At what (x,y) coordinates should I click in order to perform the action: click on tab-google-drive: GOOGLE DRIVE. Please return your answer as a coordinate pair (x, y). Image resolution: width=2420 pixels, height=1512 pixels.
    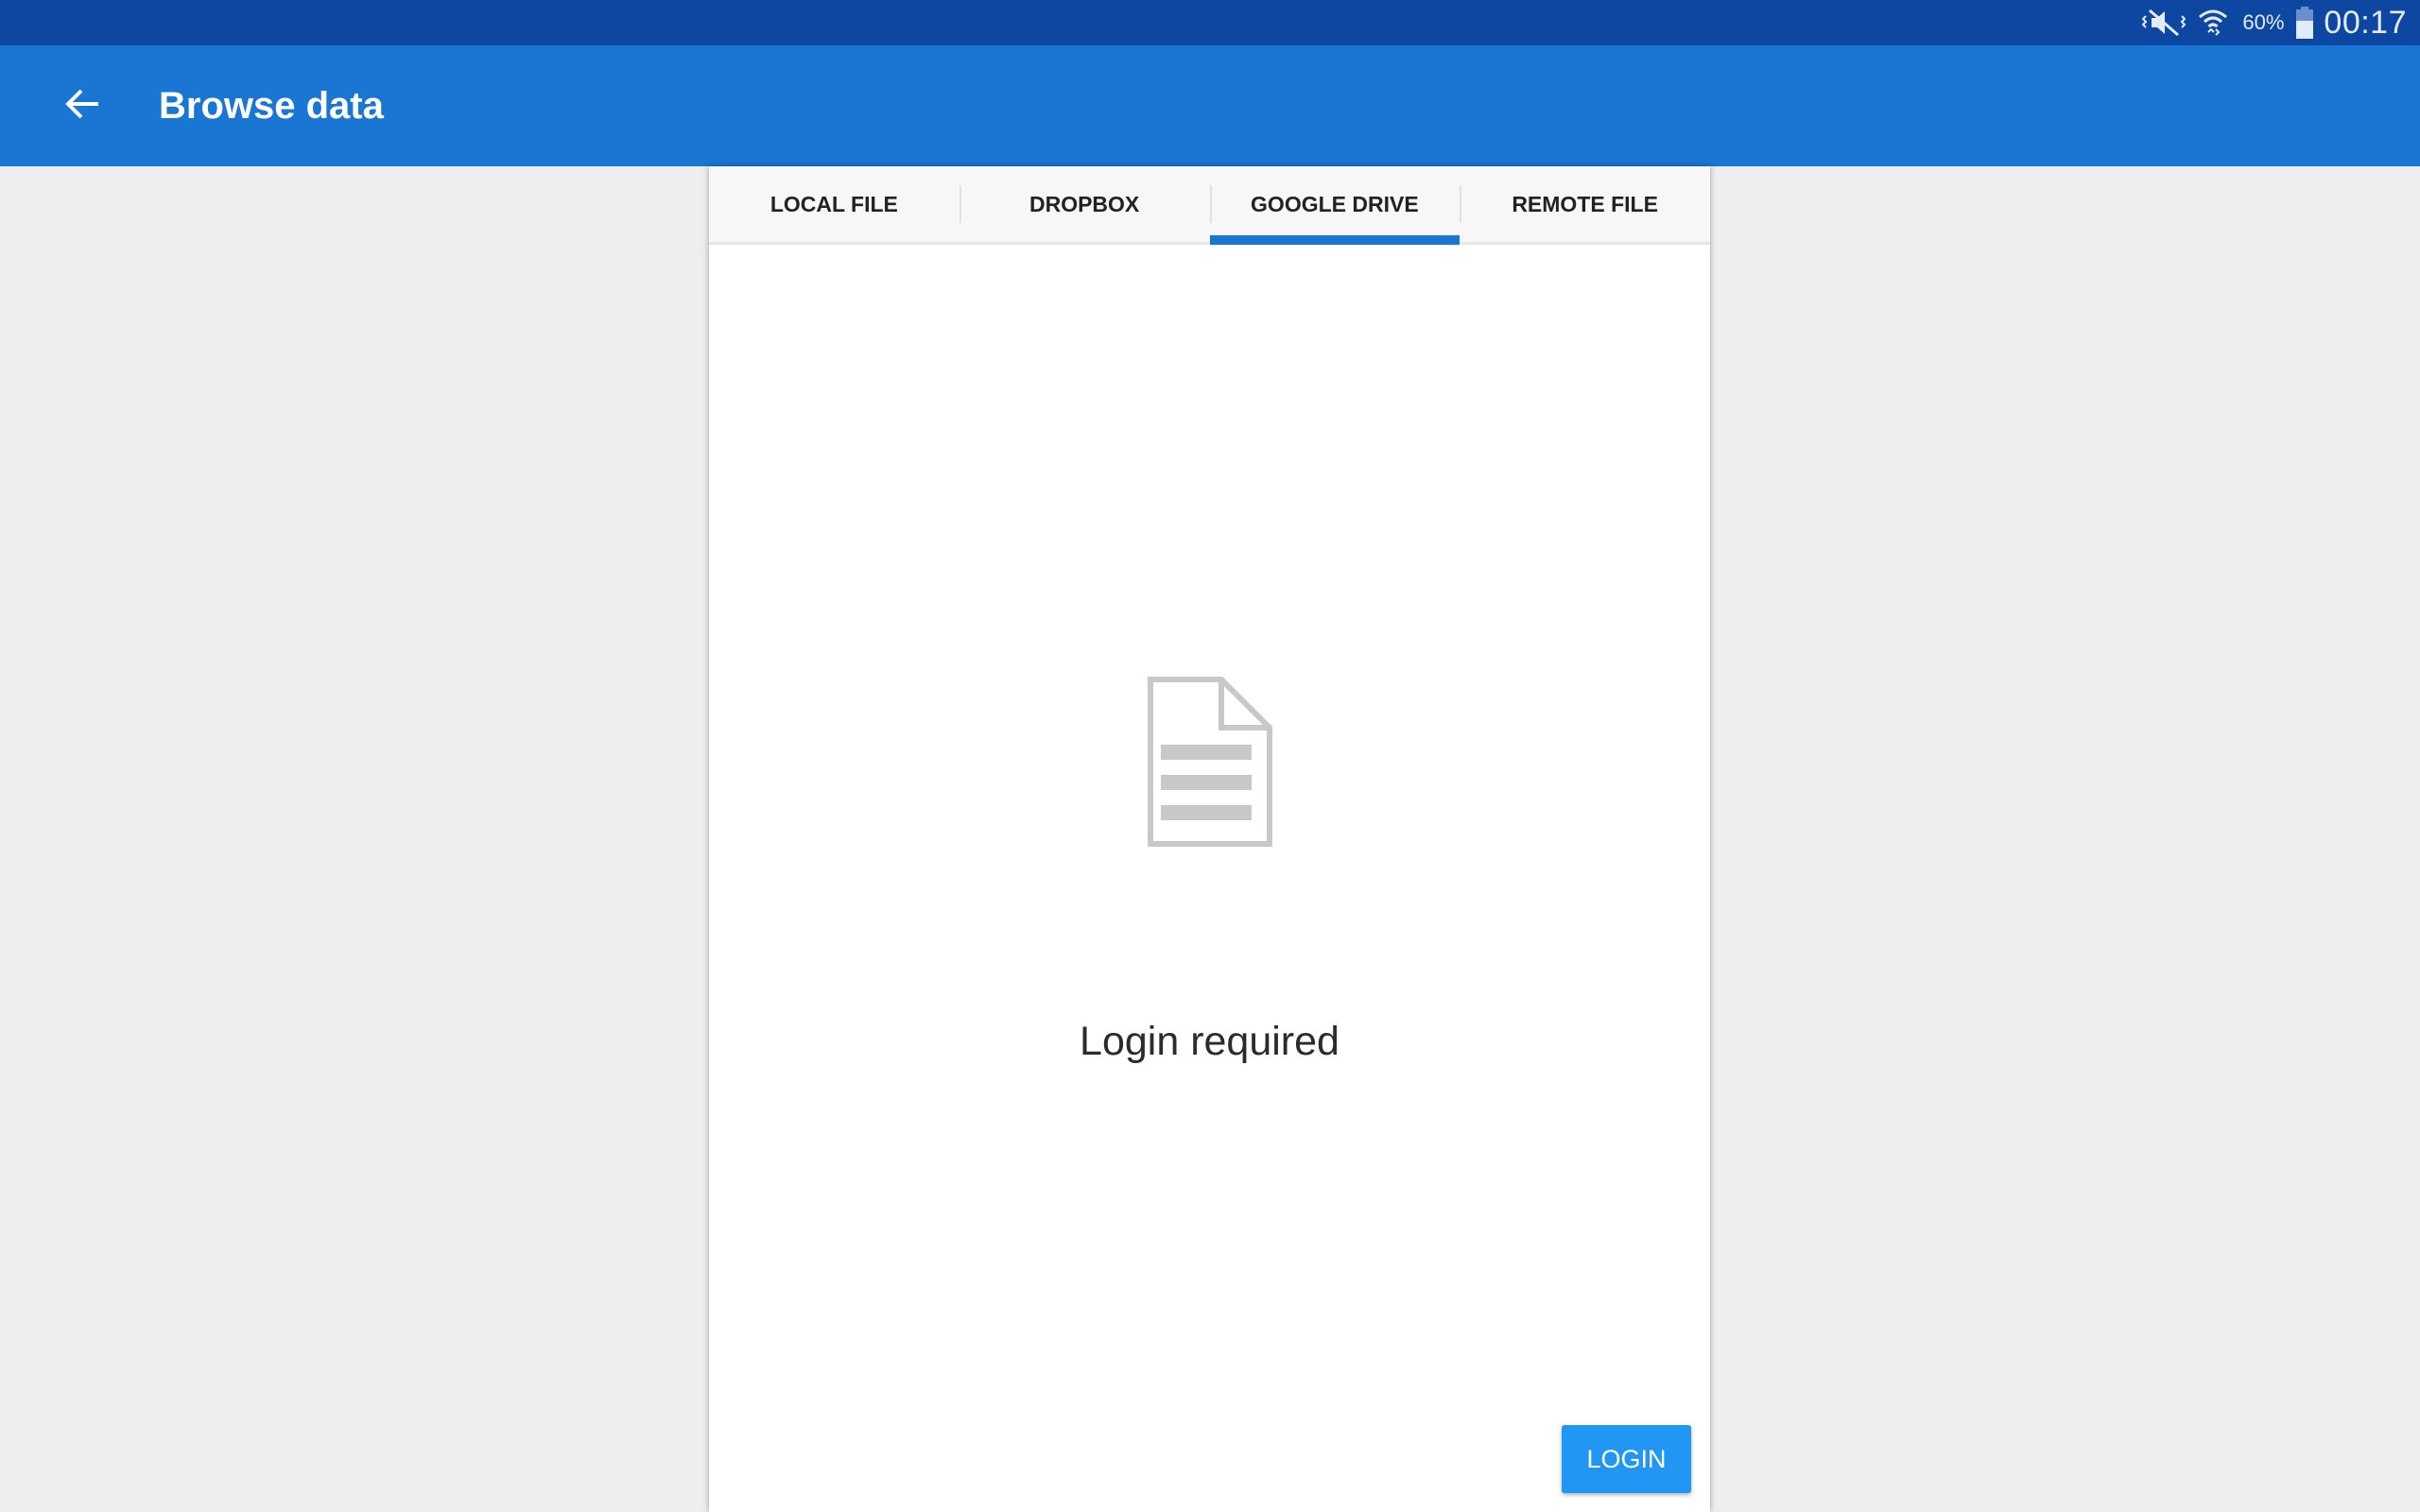
    Looking at the image, I should click on (1335, 205).